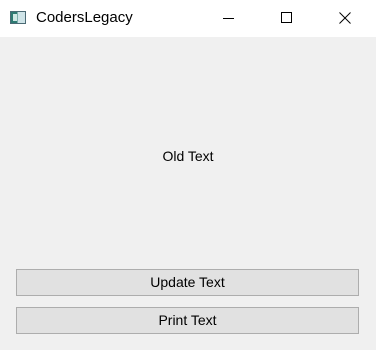 The height and width of the screenshot is (350, 376). I want to click on minimize-icon, so click(228, 18).